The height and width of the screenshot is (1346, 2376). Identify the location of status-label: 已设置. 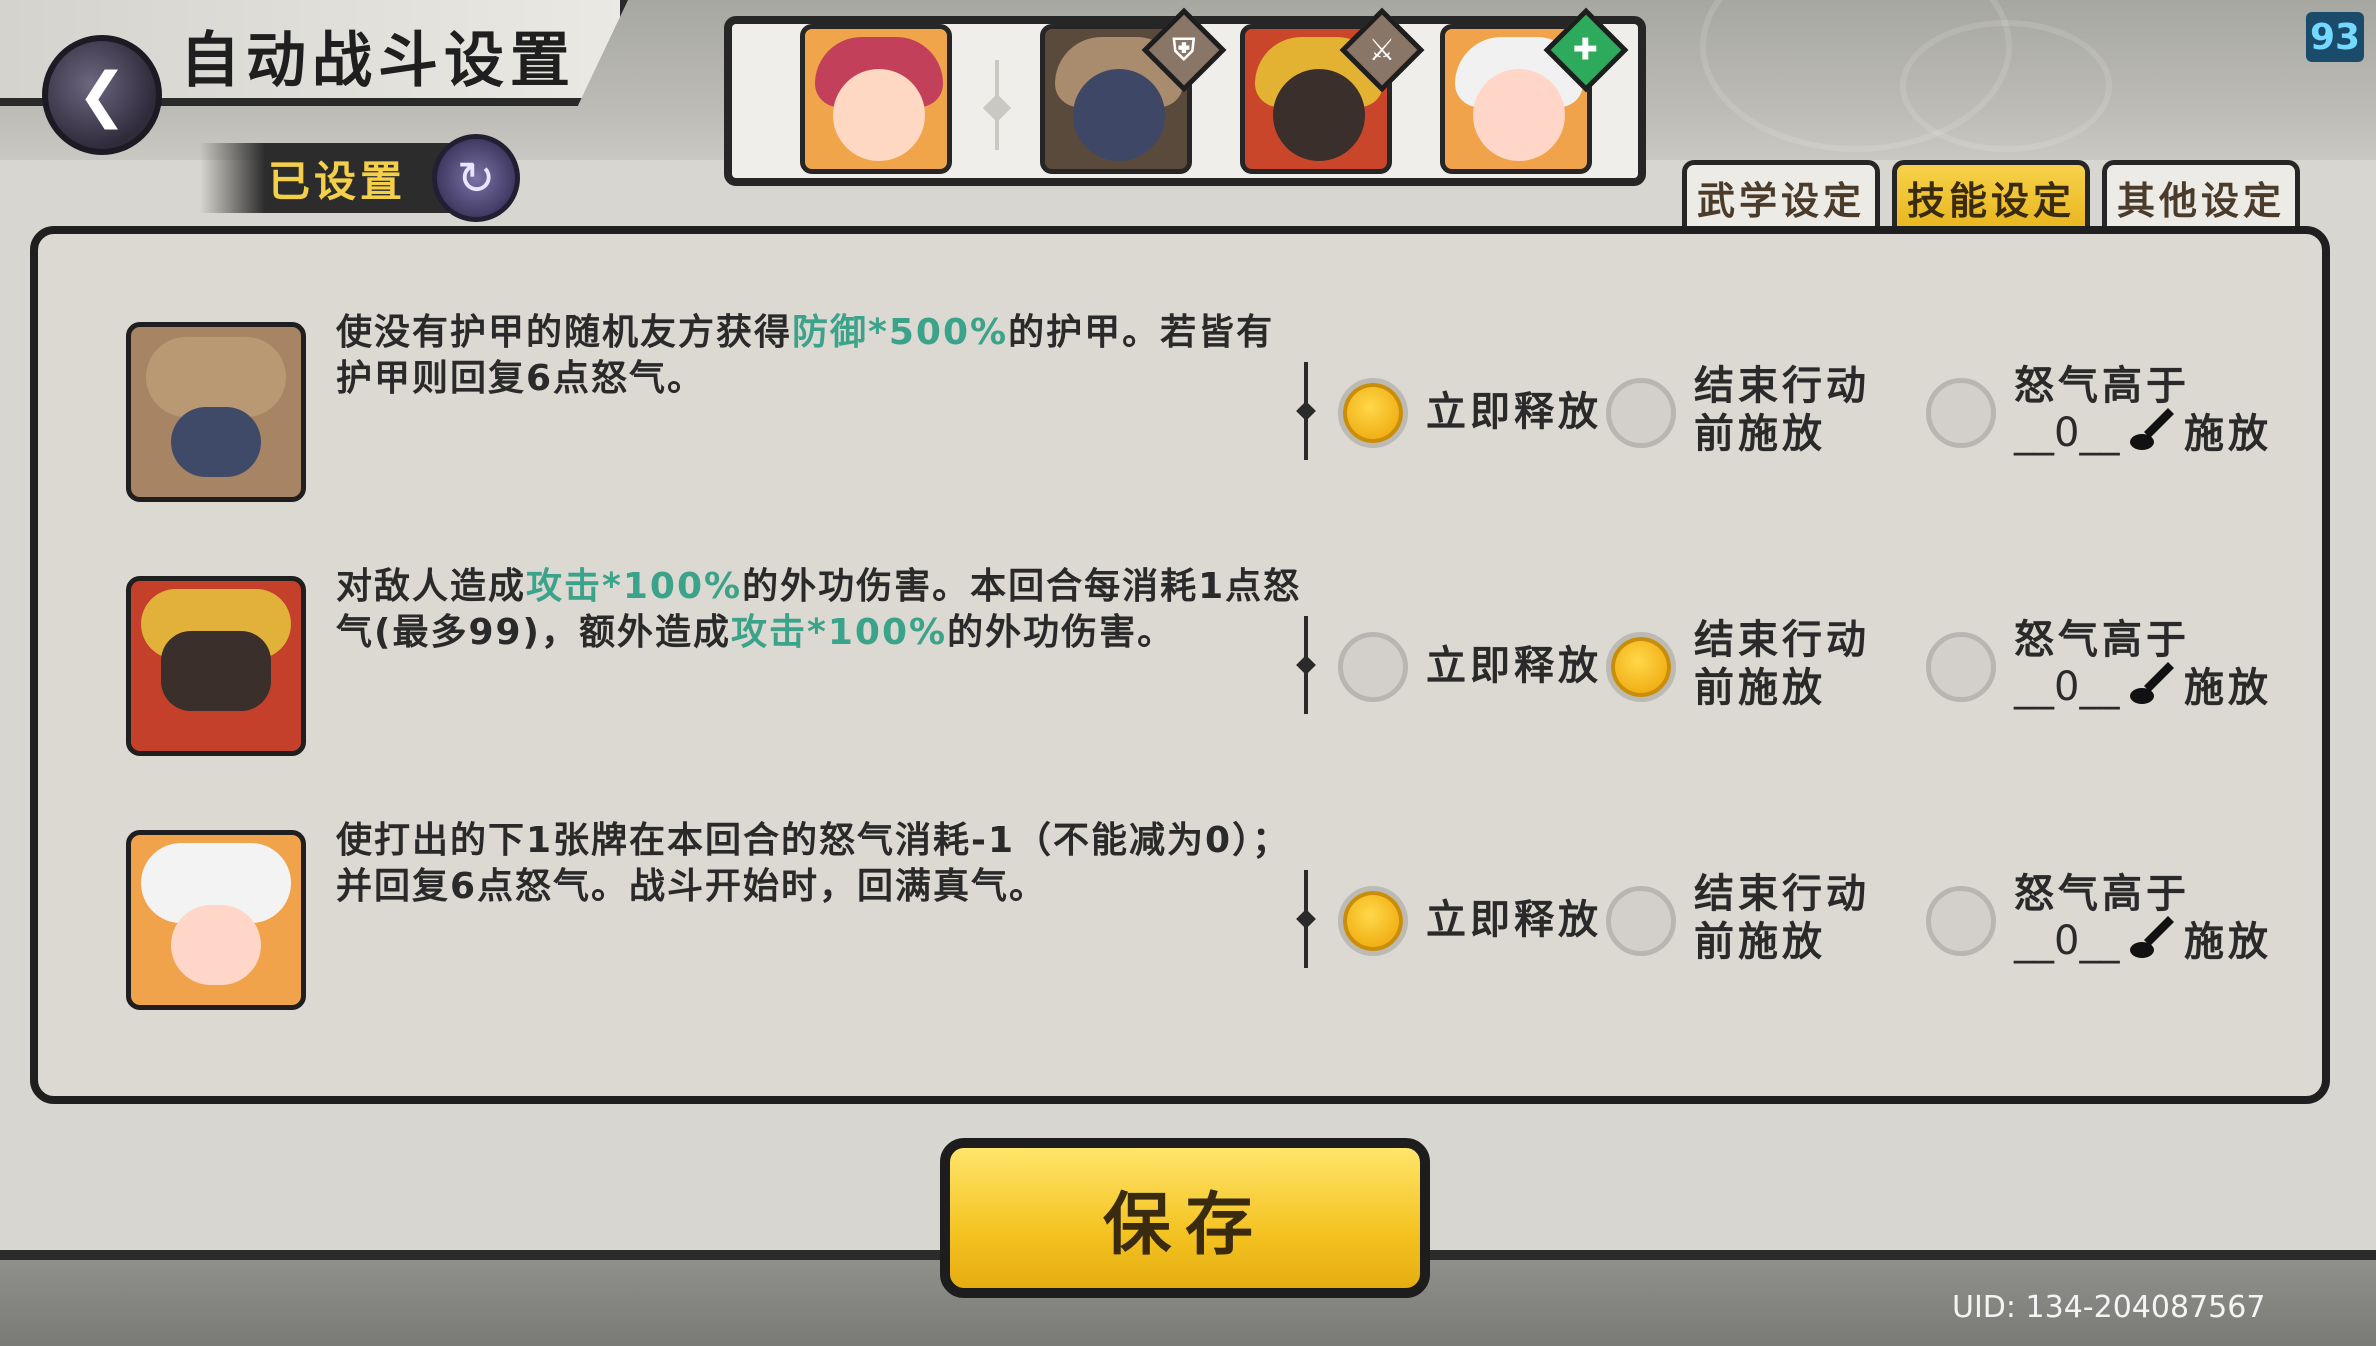
(337, 181).